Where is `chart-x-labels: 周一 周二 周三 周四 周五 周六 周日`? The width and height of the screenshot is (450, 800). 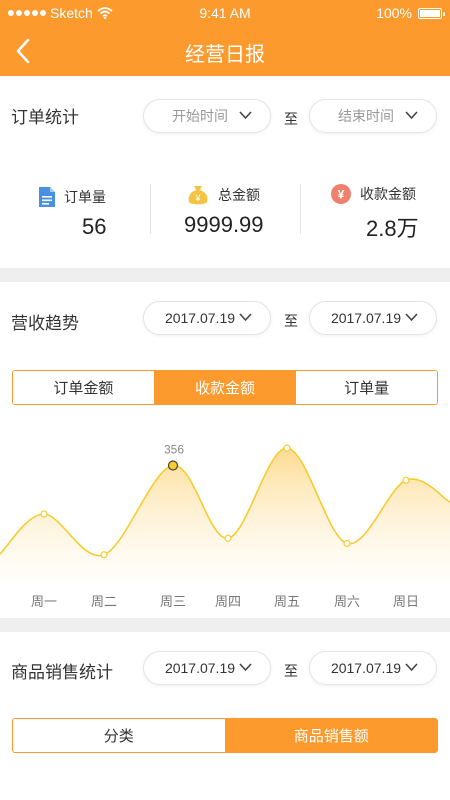 chart-x-labels: 周一 周二 周三 周四 周五 周六 周日 is located at coordinates (225, 601).